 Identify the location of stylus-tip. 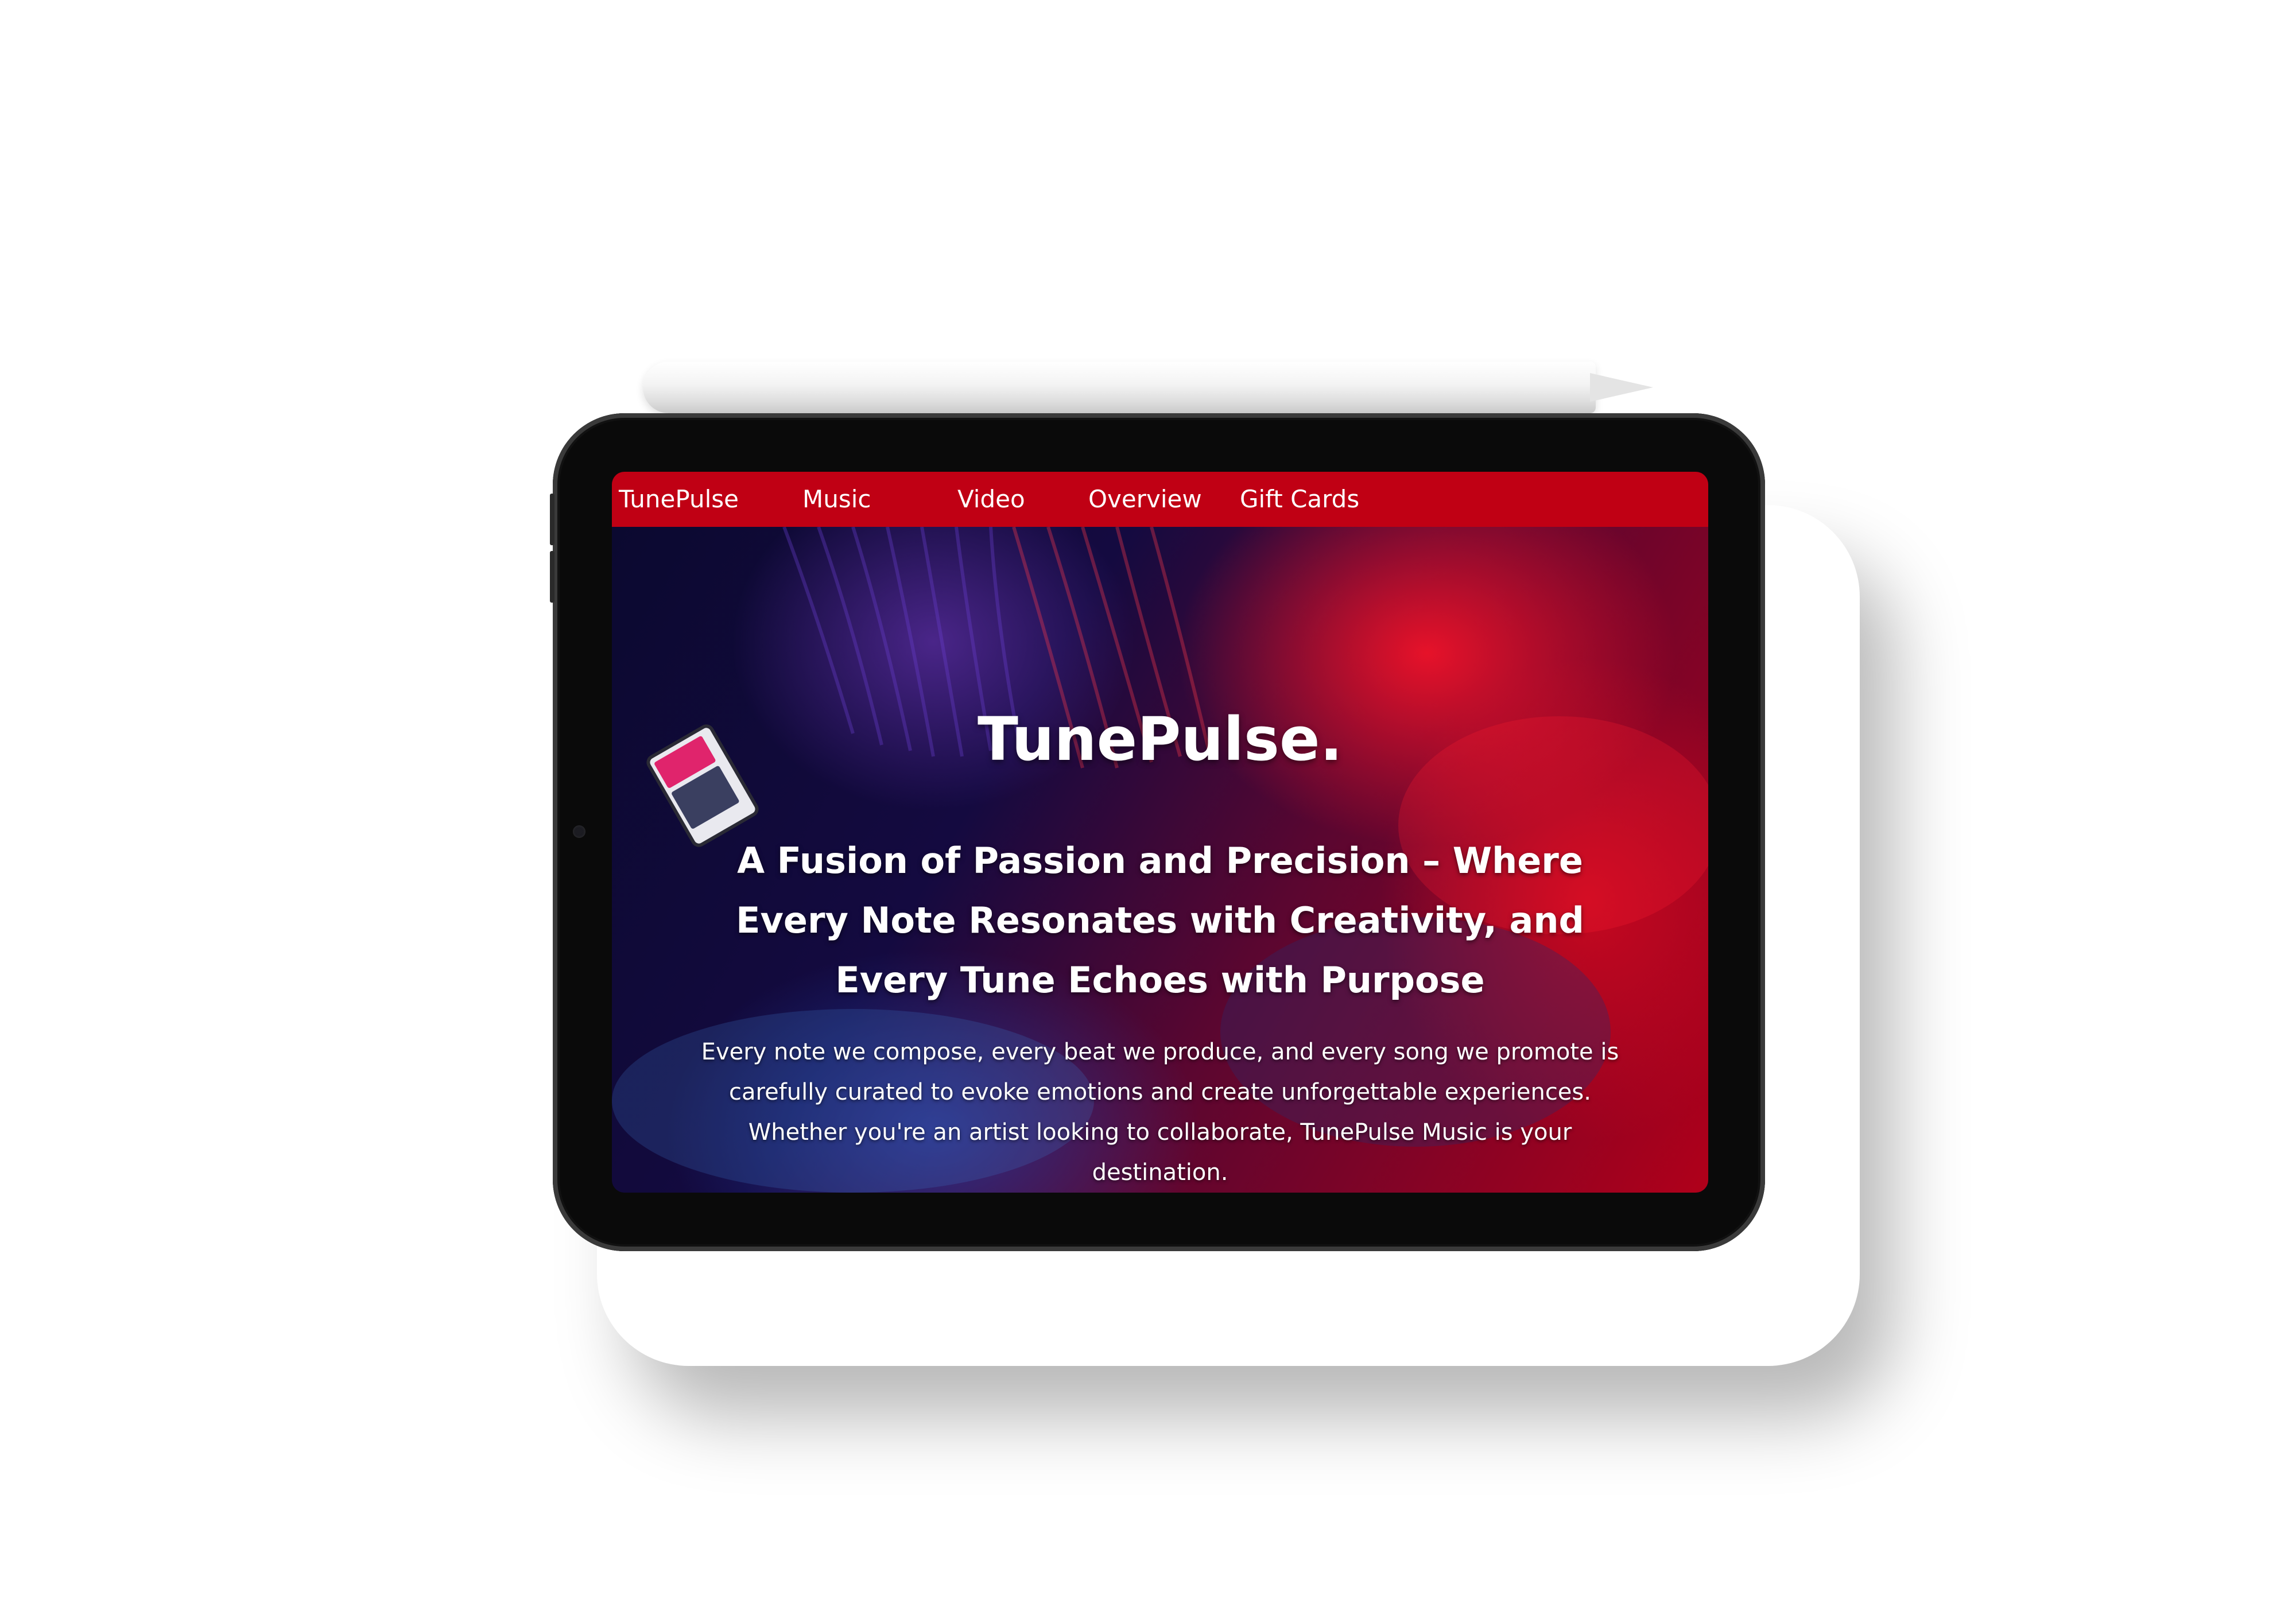
(1621, 387).